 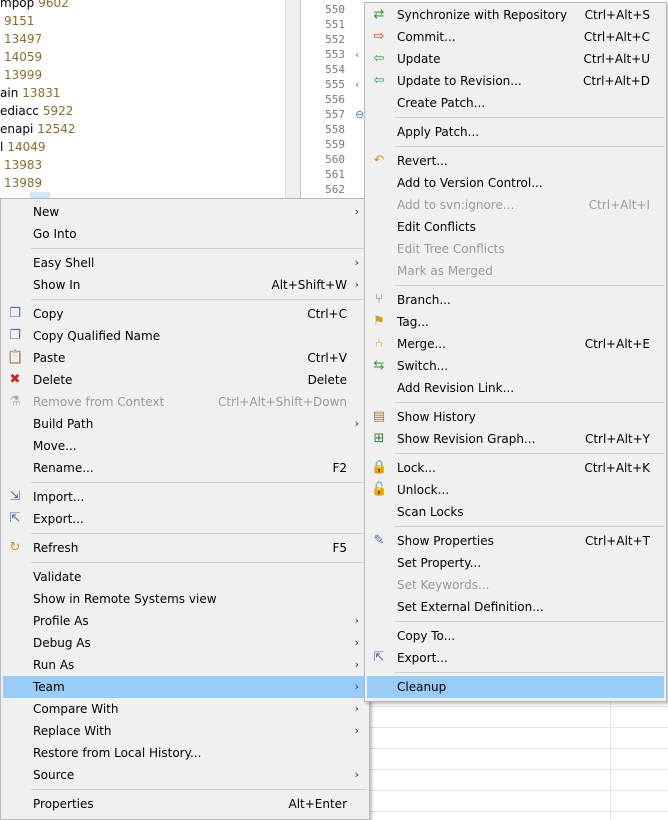 What do you see at coordinates (185, 775) in the screenshot?
I see `menu-item-source: Source ›` at bounding box center [185, 775].